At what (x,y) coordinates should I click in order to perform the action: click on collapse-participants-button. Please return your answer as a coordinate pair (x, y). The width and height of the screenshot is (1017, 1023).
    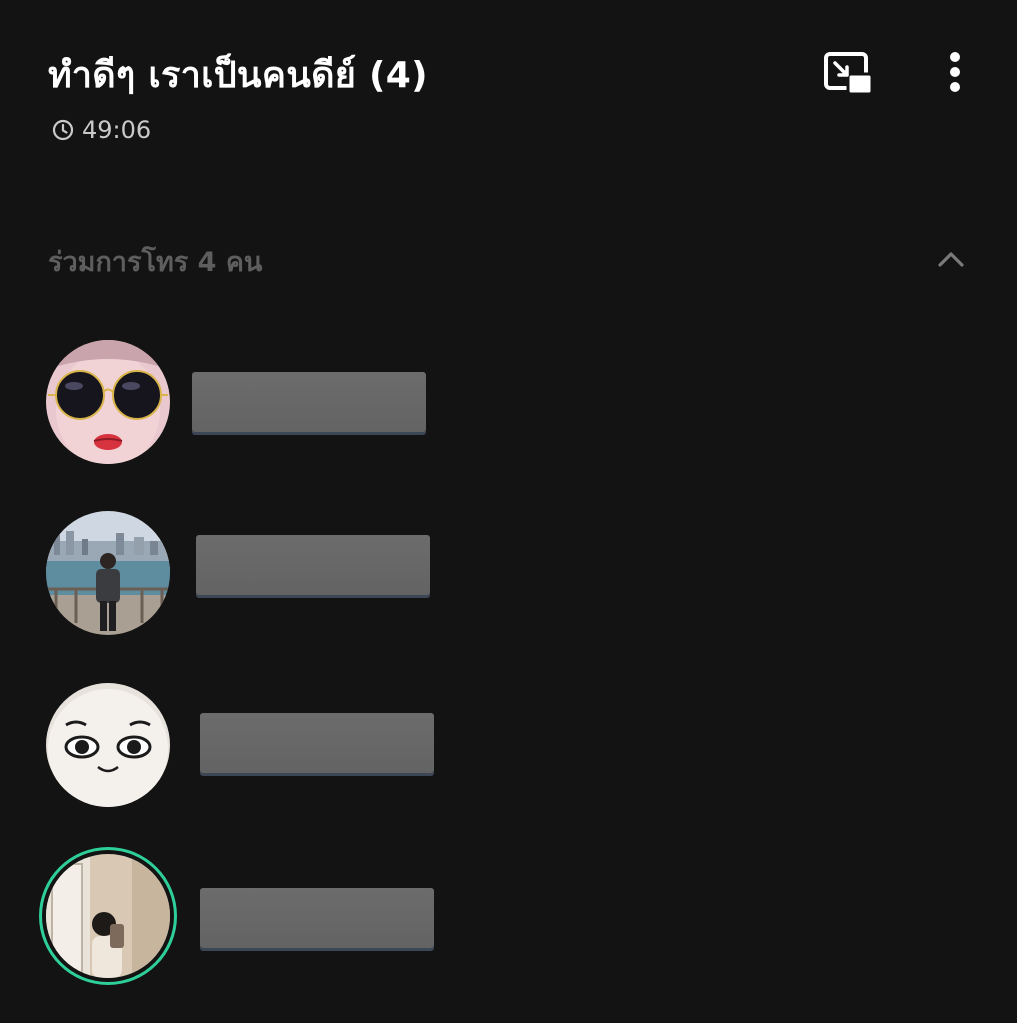
    Looking at the image, I should click on (951, 259).